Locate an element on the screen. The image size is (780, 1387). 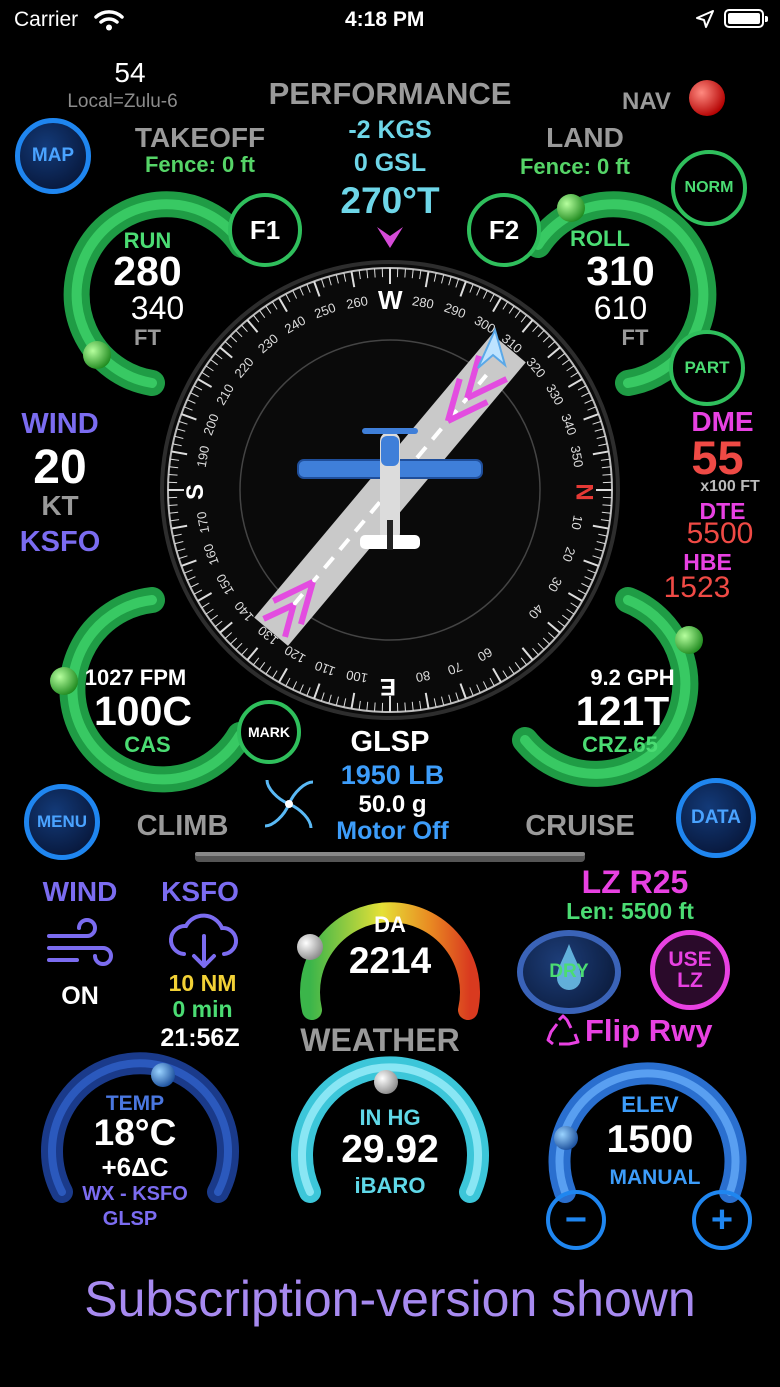
norm-button: NORM is located at coordinates (709, 188).